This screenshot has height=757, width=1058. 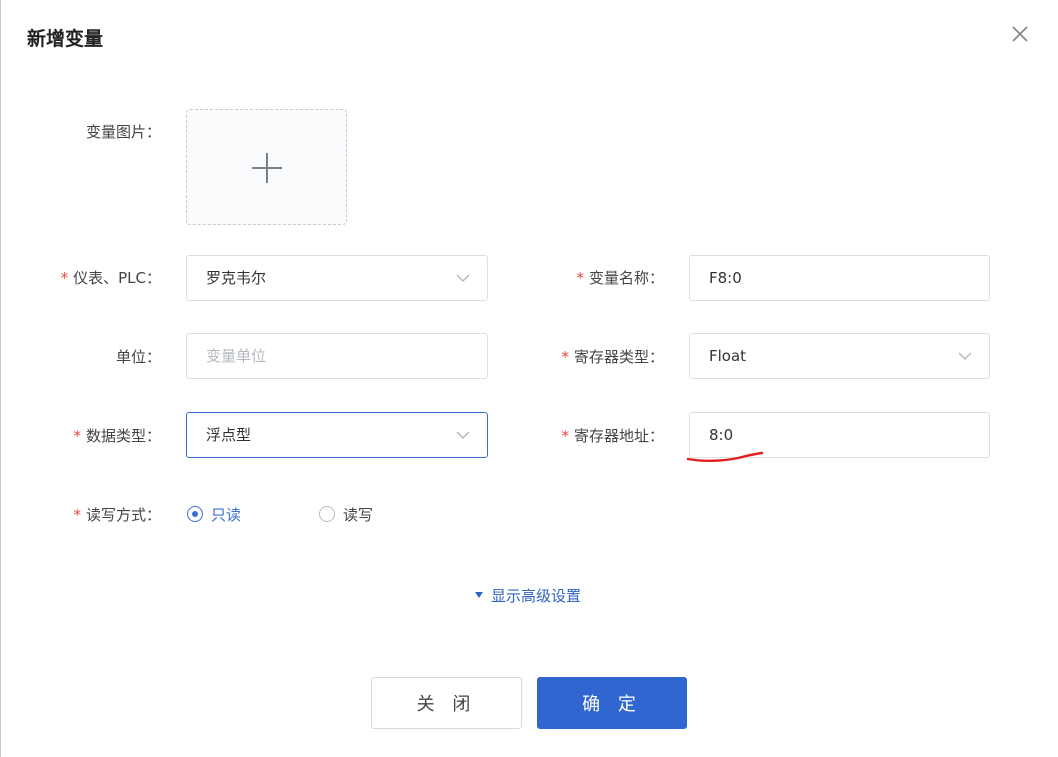 I want to click on caret-down-icon, so click(x=479, y=594).